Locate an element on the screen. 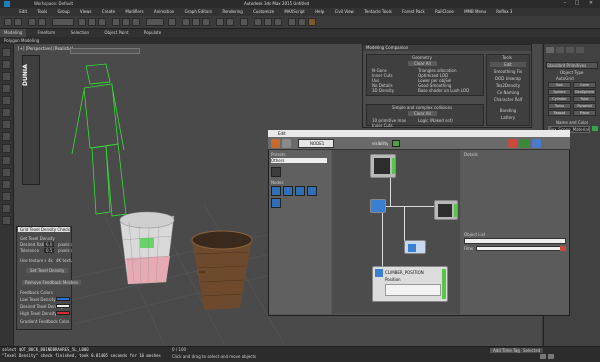  selection-filter-dropdown is located at coordinates (63, 22).